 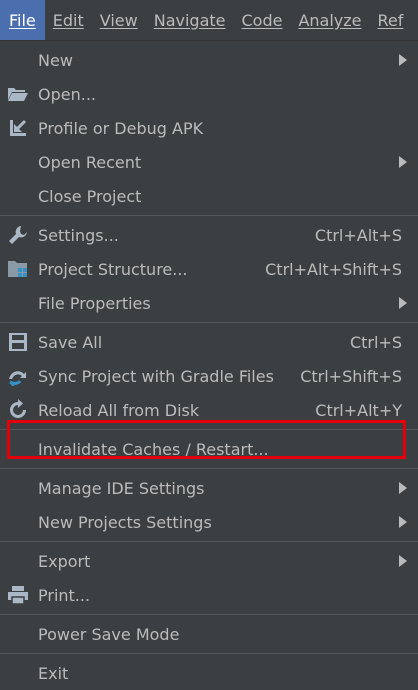 I want to click on menu-item-manage-ide-settings: Manage IDE Settings, so click(x=209, y=488).